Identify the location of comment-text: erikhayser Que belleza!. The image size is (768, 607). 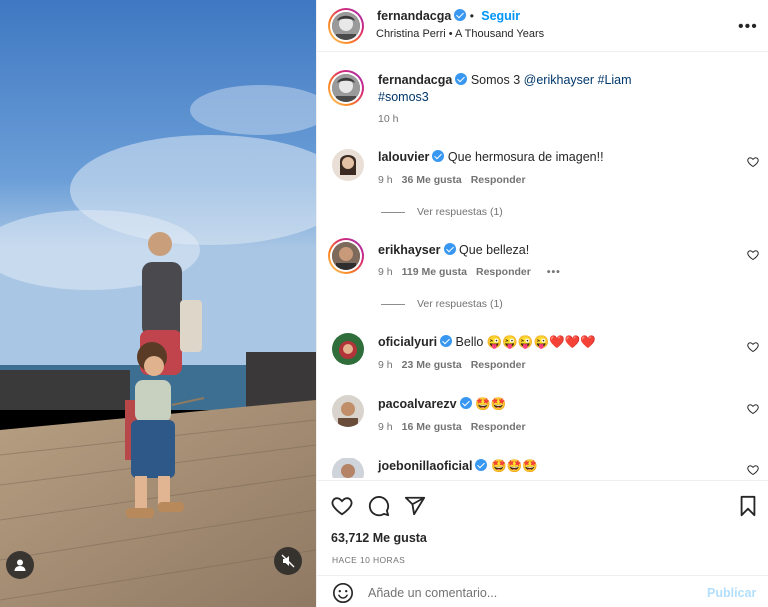
(553, 250).